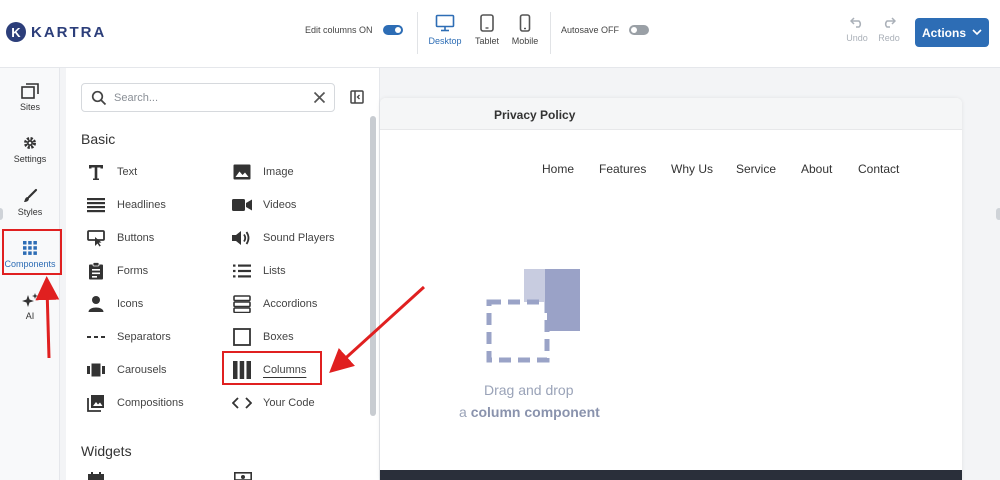 The height and width of the screenshot is (480, 1000). I want to click on redo-label: Redo, so click(889, 38).